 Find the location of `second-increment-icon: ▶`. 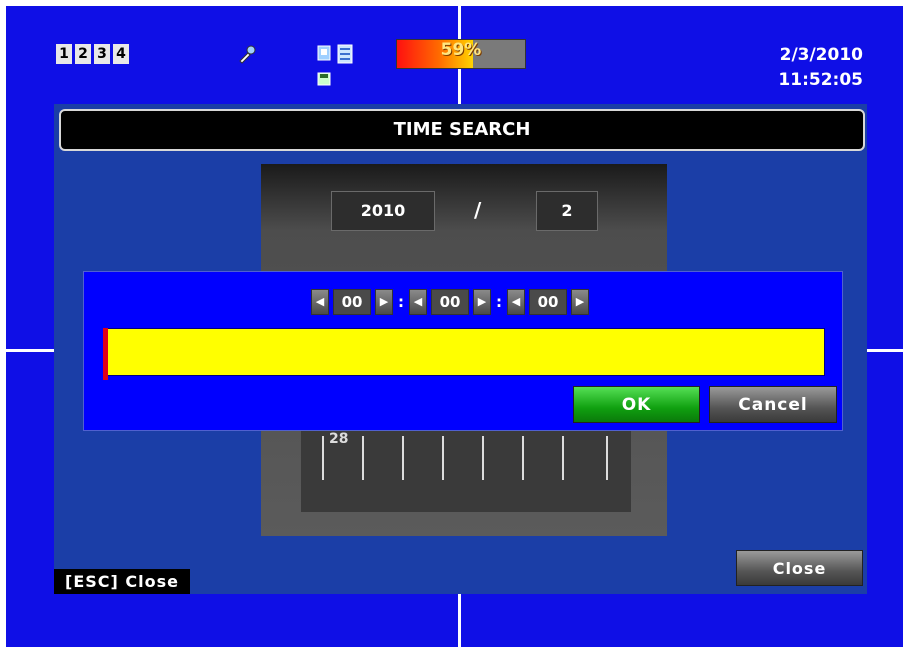

second-increment-icon: ▶ is located at coordinates (580, 302).